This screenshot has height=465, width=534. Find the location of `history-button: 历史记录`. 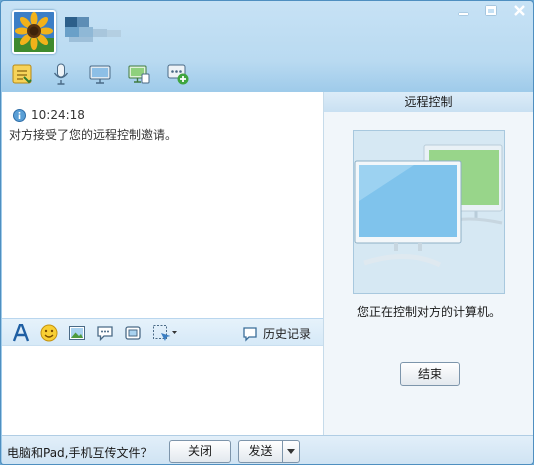

history-button: 历史记录 is located at coordinates (276, 333).